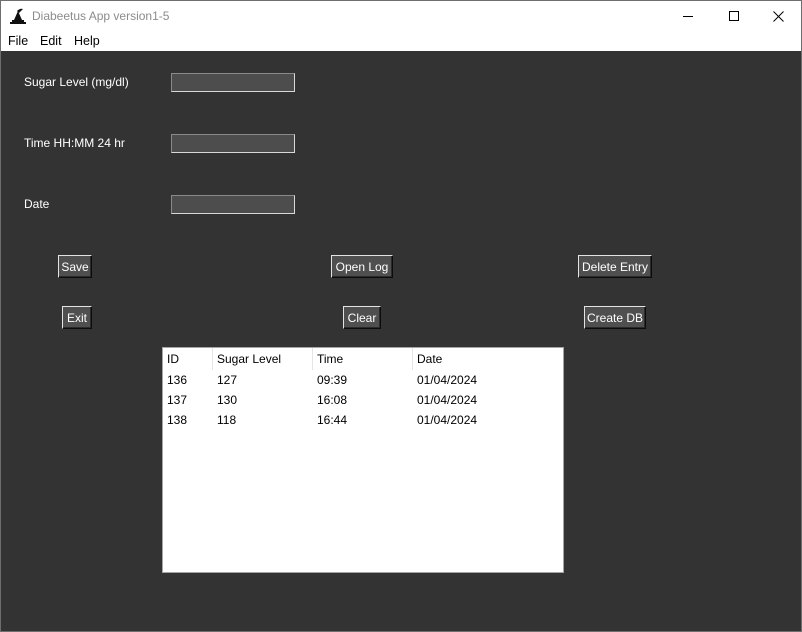 This screenshot has width=802, height=632. I want to click on open-log-button: Open Log, so click(362, 266).